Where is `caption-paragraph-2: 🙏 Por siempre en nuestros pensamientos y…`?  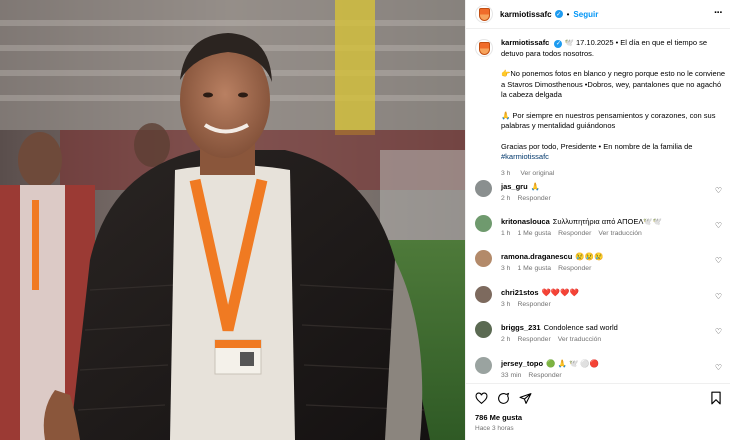 caption-paragraph-2: 🙏 Por siempre en nuestros pensamientos y… is located at coordinates (608, 120).